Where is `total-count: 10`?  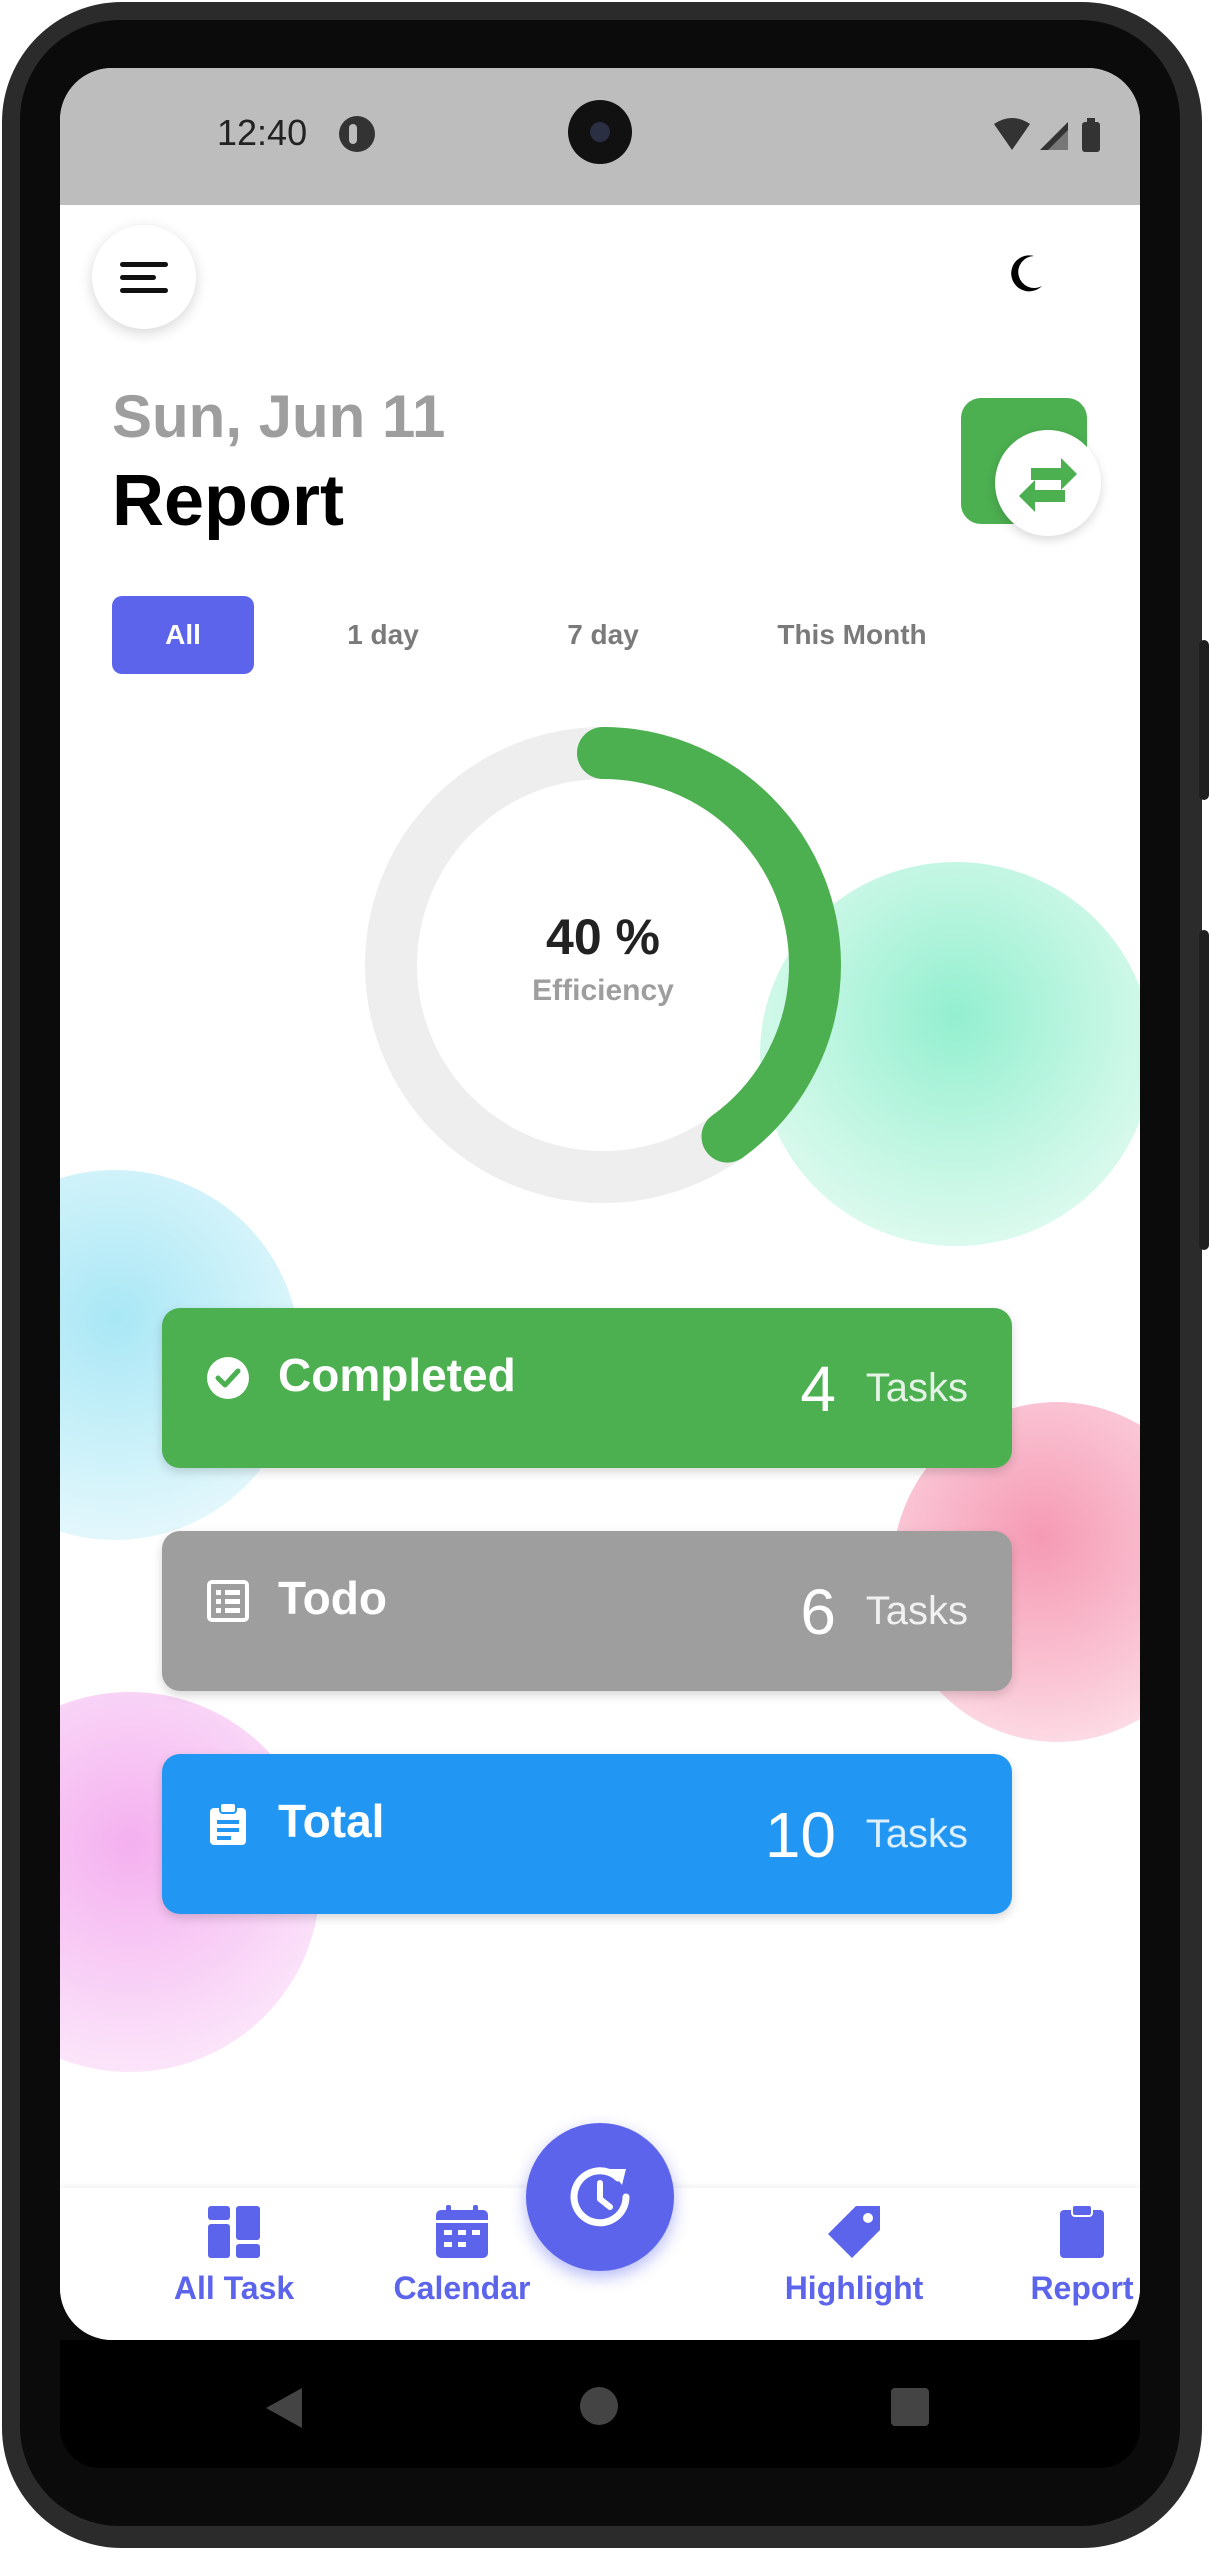
total-count: 10 is located at coordinates (800, 1835).